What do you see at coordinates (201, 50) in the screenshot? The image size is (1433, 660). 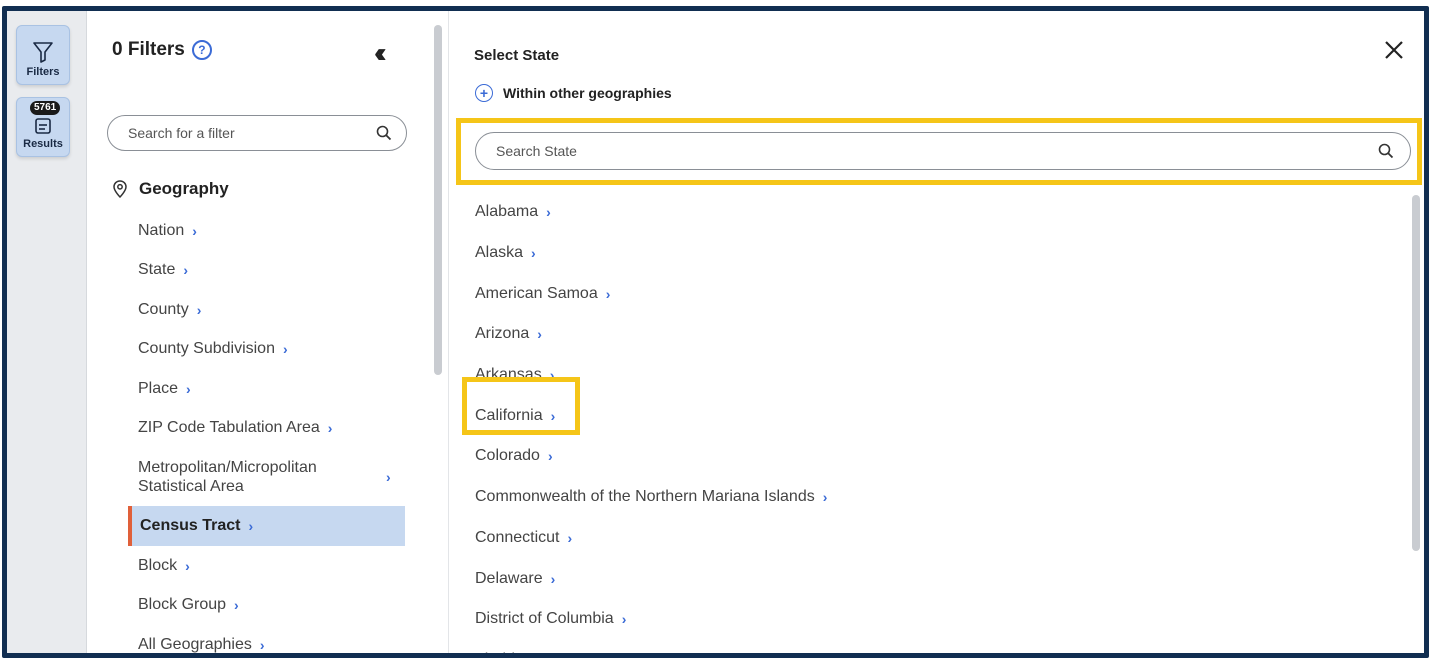 I see `help-icon: ?` at bounding box center [201, 50].